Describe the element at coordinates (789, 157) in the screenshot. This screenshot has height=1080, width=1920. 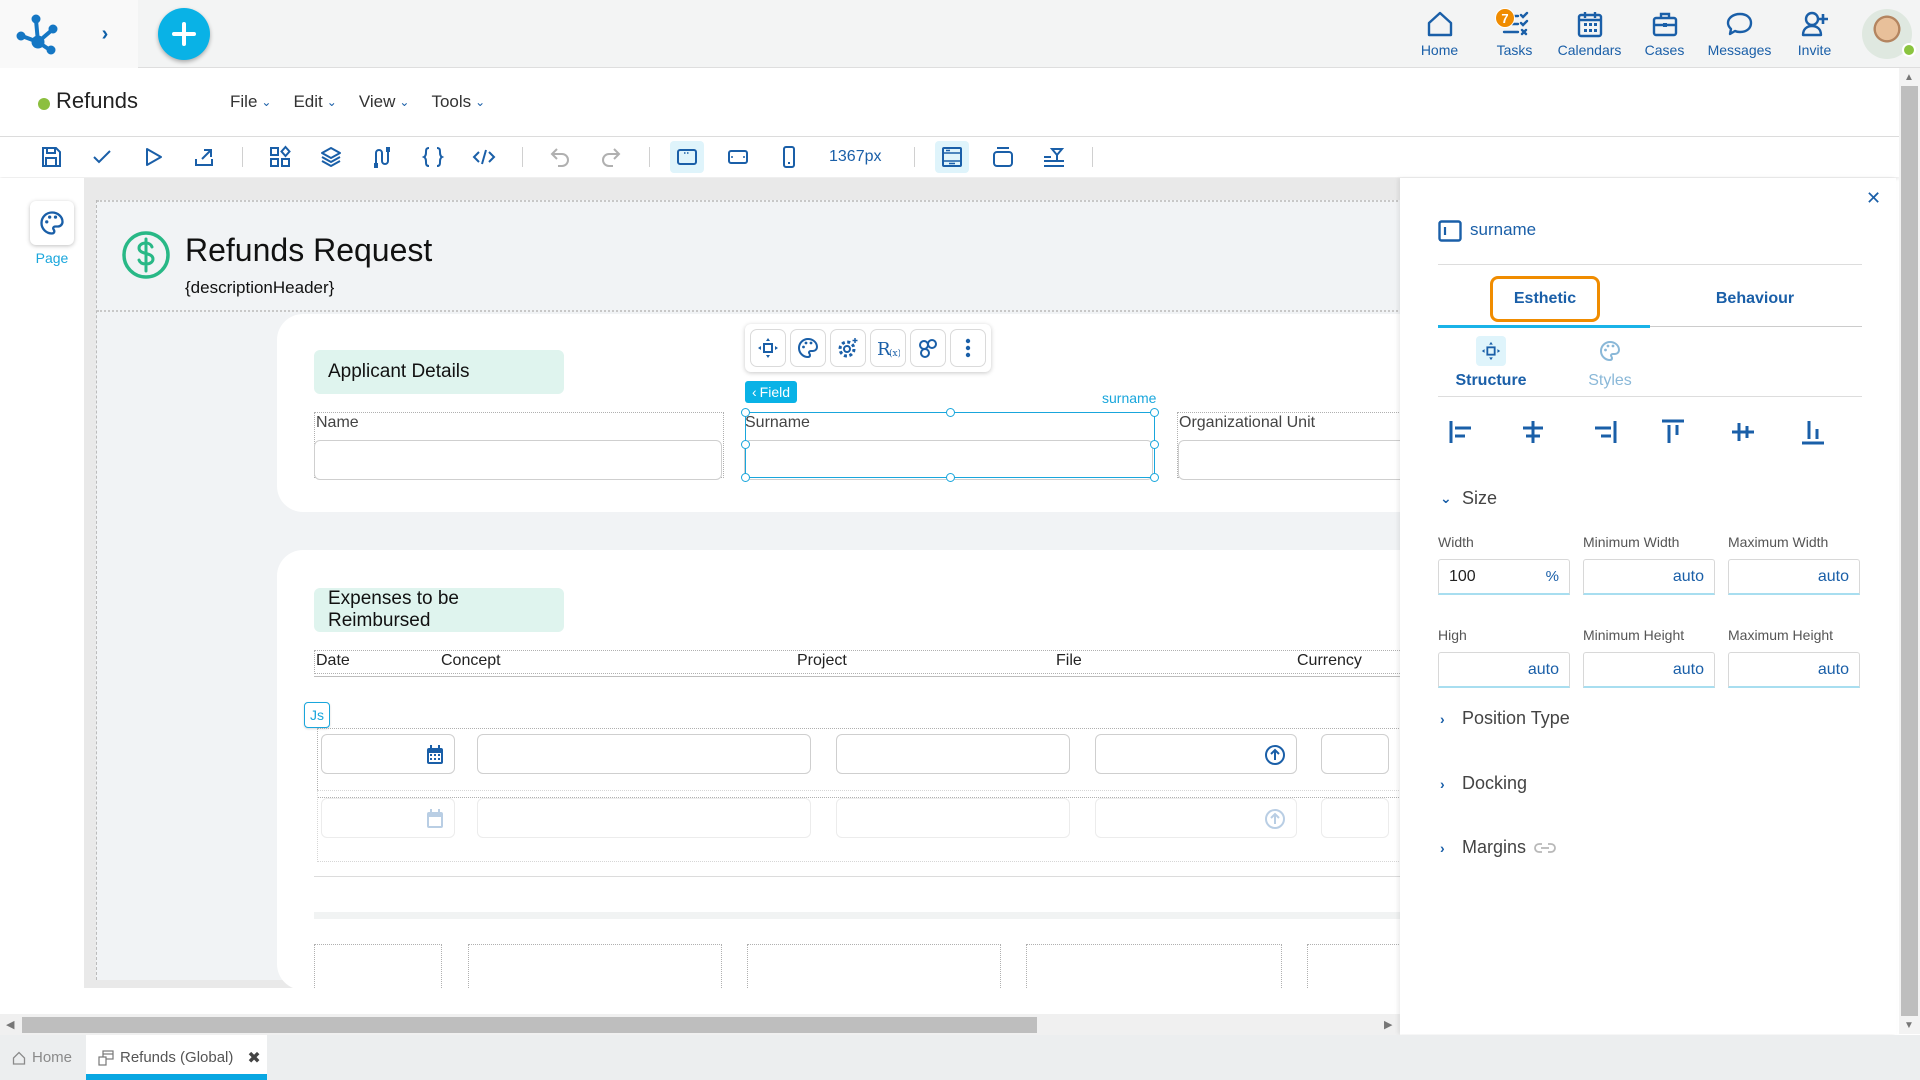
I see `mobile-view-button` at that location.